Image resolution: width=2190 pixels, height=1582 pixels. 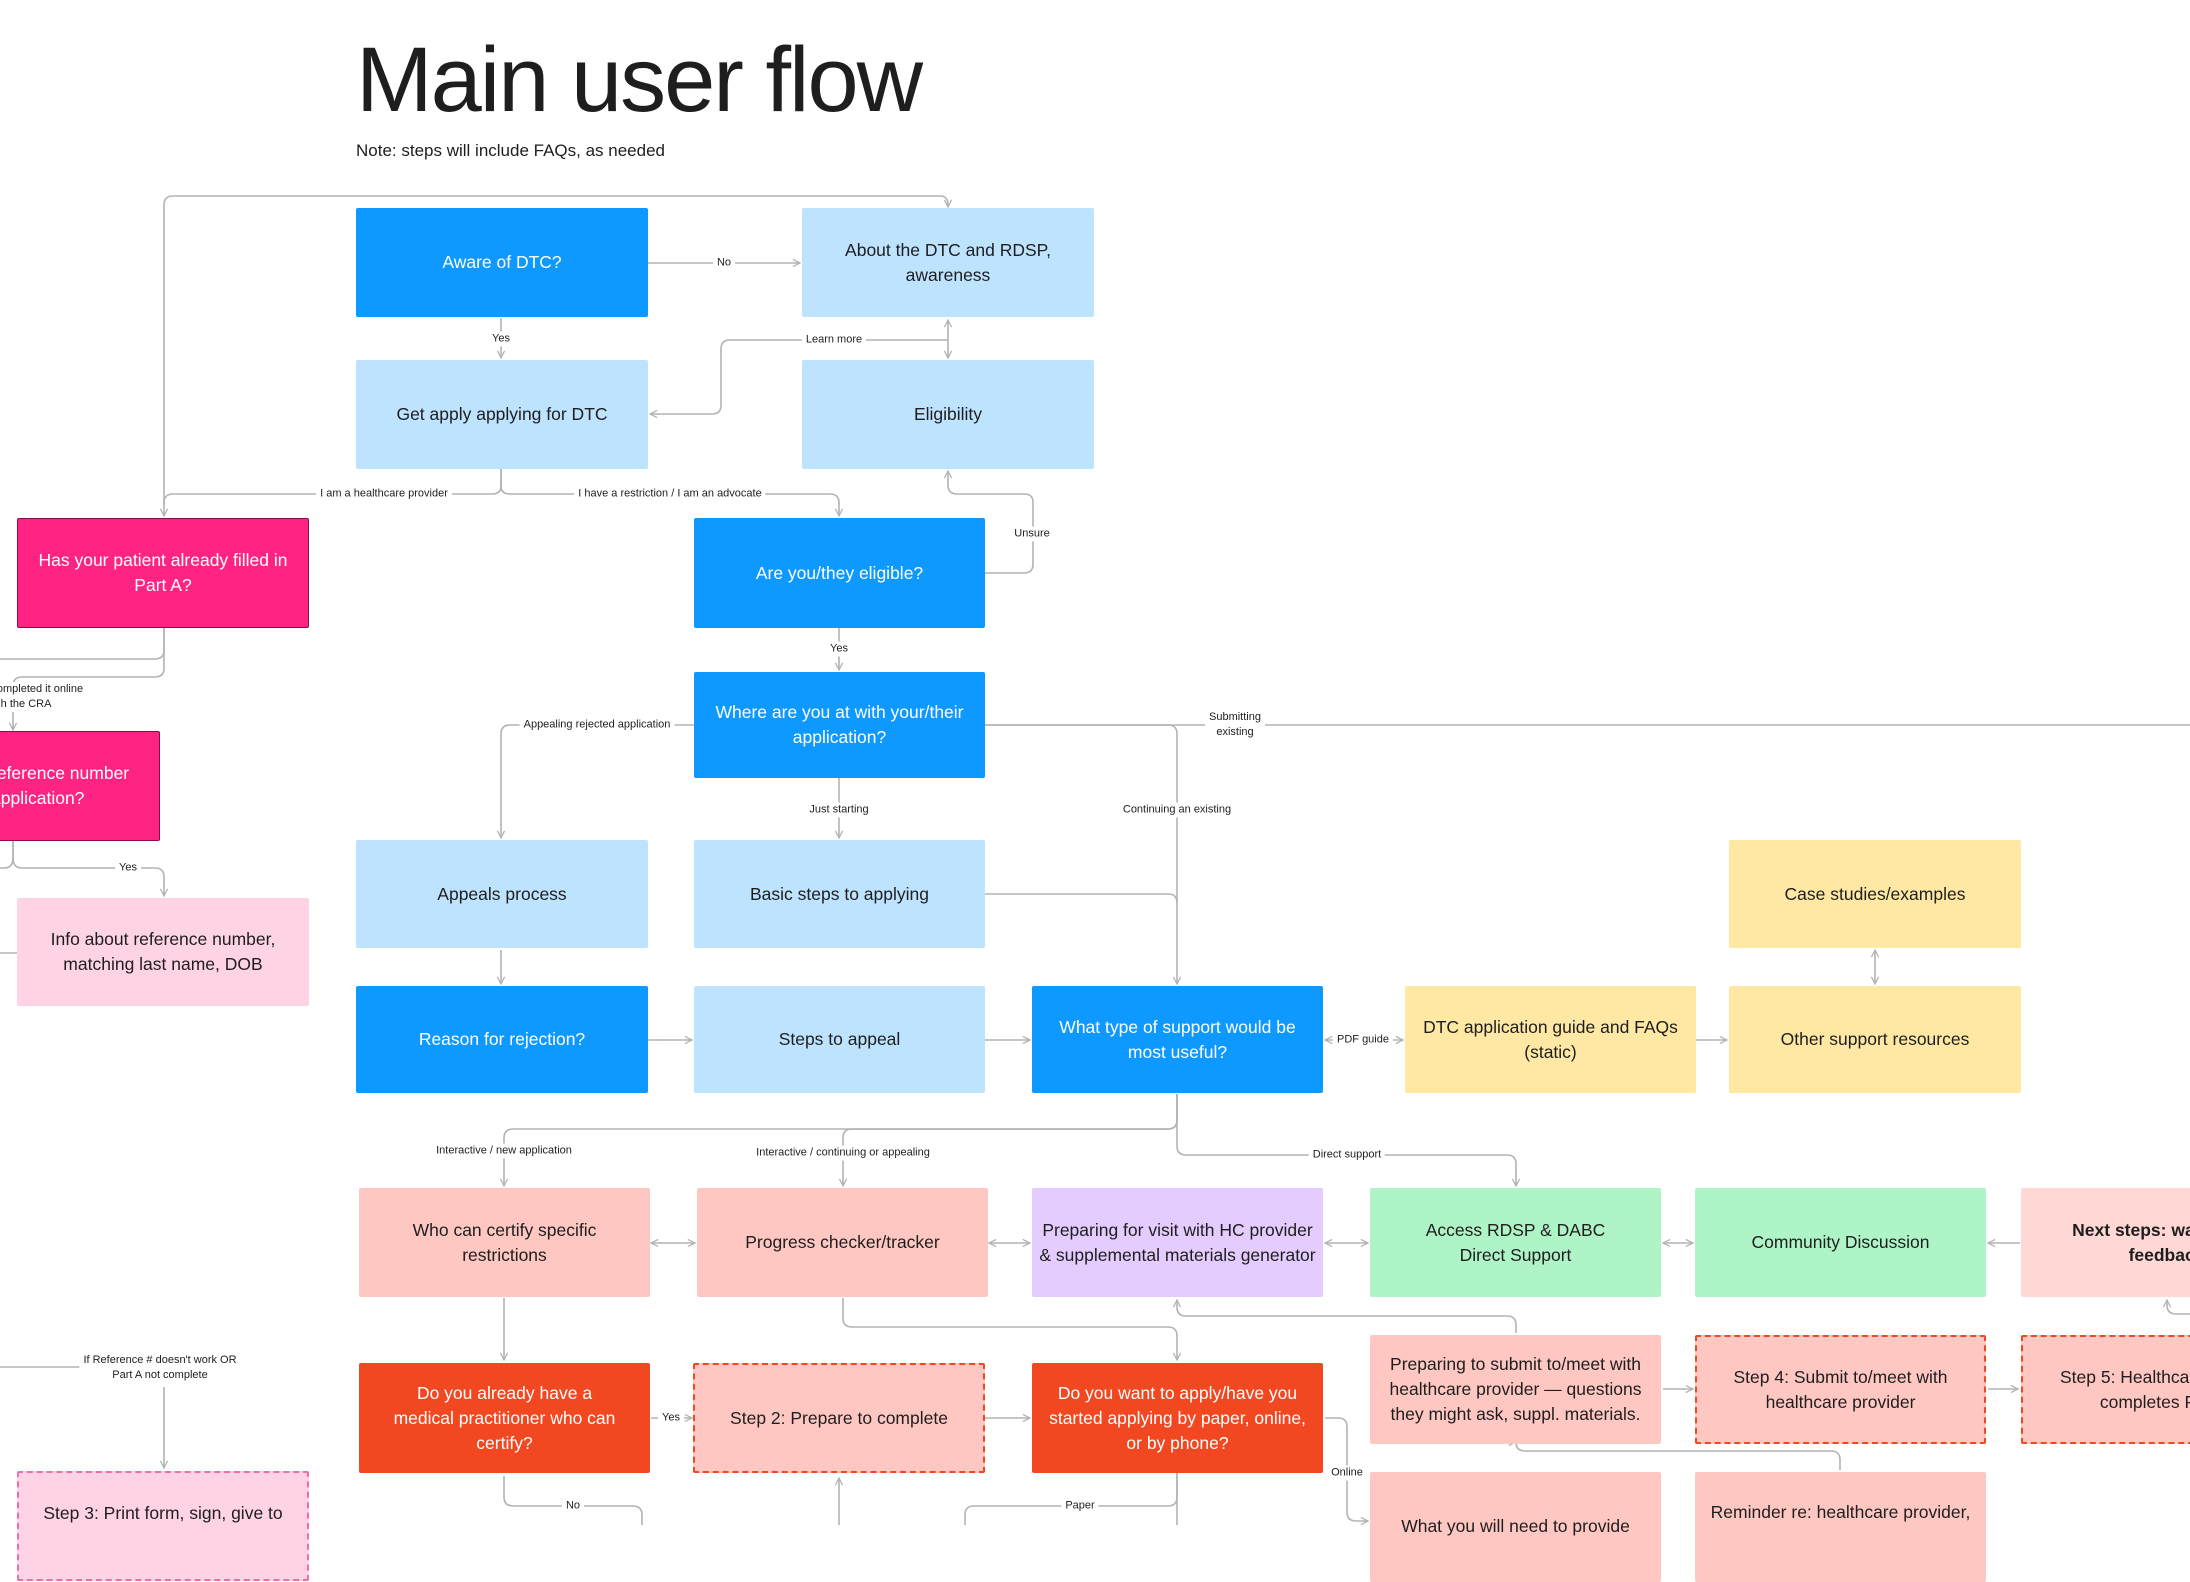 I want to click on edge-label-hc-provider: I am a healthcare provider, so click(x=384, y=494).